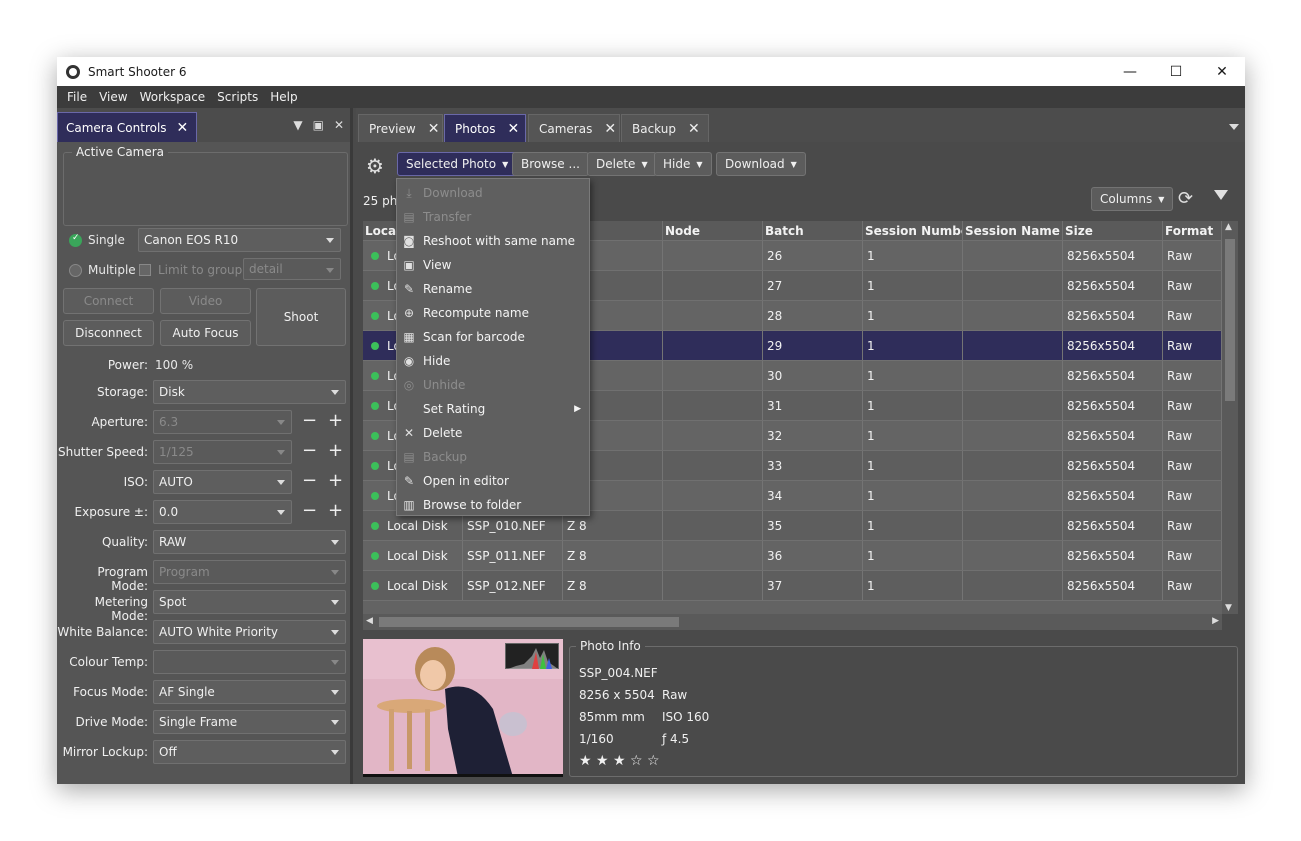 This screenshot has height=841, width=1301. What do you see at coordinates (493, 409) in the screenshot?
I see `menu-item-set-rating: Set Rating ▶` at bounding box center [493, 409].